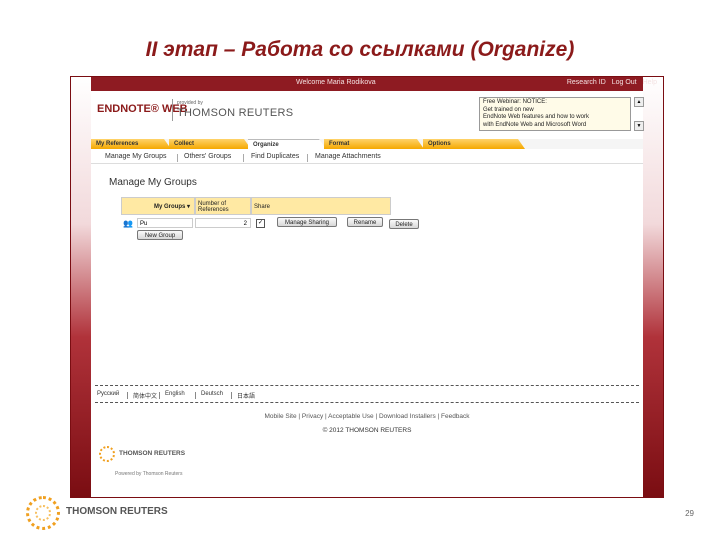 This screenshot has width=720, height=540. Describe the element at coordinates (210, 144) in the screenshot. I see `tab-collect: Collect` at that location.